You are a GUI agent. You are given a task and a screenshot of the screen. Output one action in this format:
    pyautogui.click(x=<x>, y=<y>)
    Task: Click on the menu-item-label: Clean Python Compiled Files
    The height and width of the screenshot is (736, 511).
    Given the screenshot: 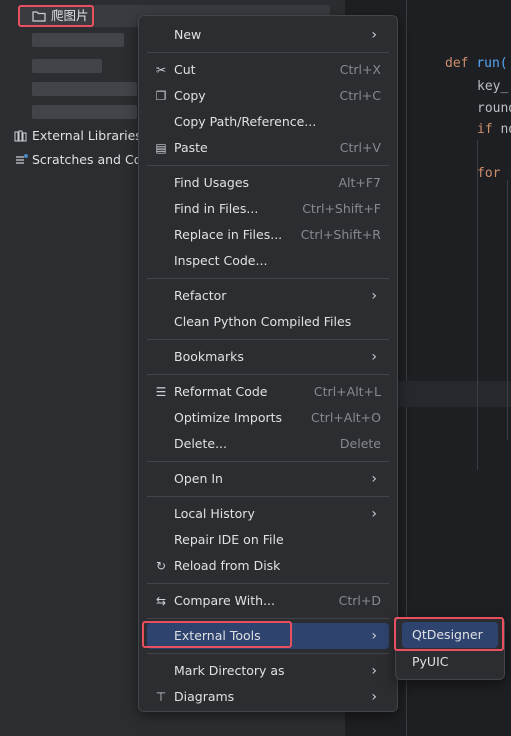 What is the action you would take?
    pyautogui.click(x=263, y=321)
    